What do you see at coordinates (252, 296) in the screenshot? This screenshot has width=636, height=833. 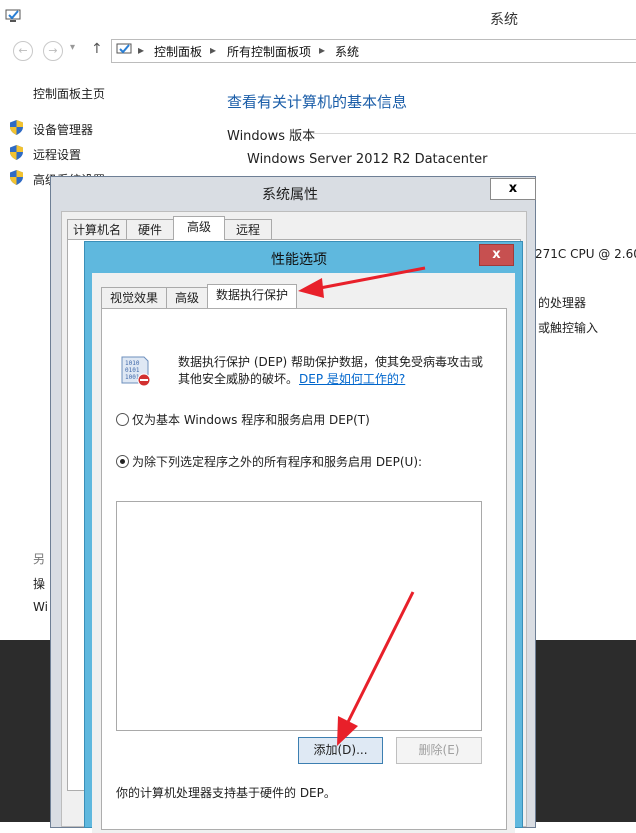 I see `tab-data-execution-prevention: 数据执行保护` at bounding box center [252, 296].